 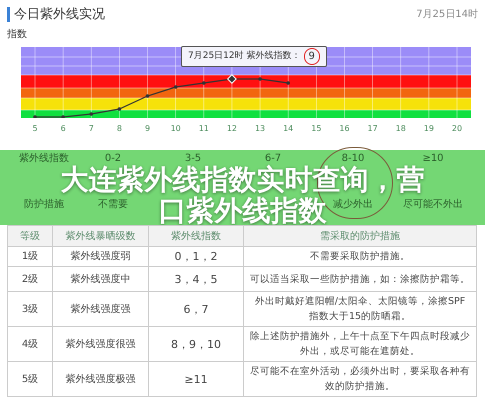 What do you see at coordinates (91, 129) in the screenshot?
I see `x-axis-label: 7` at bounding box center [91, 129].